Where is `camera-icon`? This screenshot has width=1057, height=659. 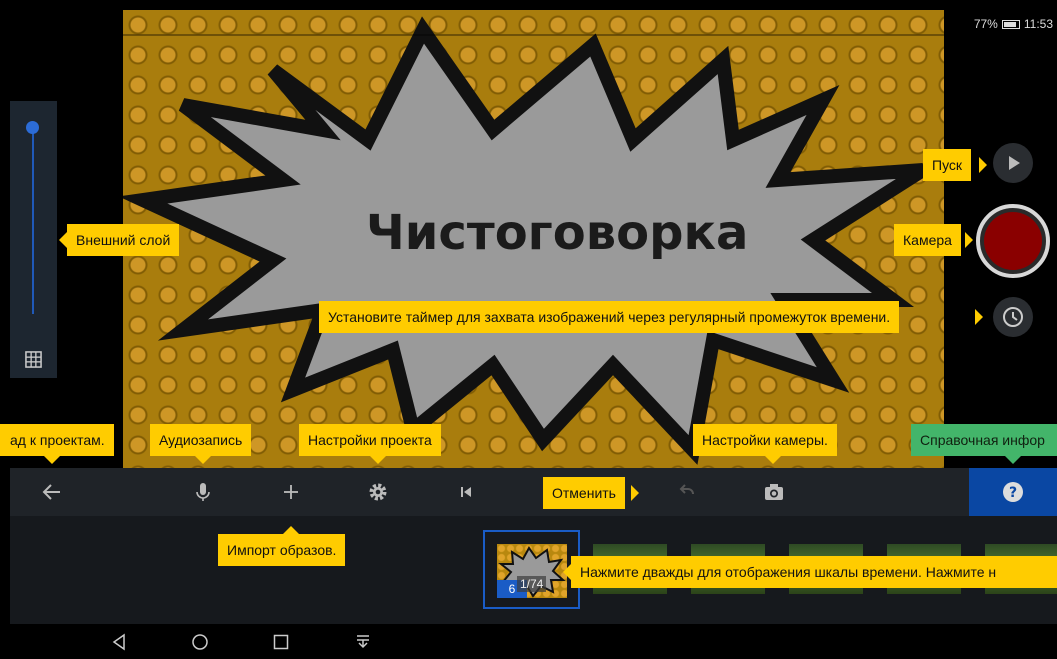
camera-icon is located at coordinates (774, 492).